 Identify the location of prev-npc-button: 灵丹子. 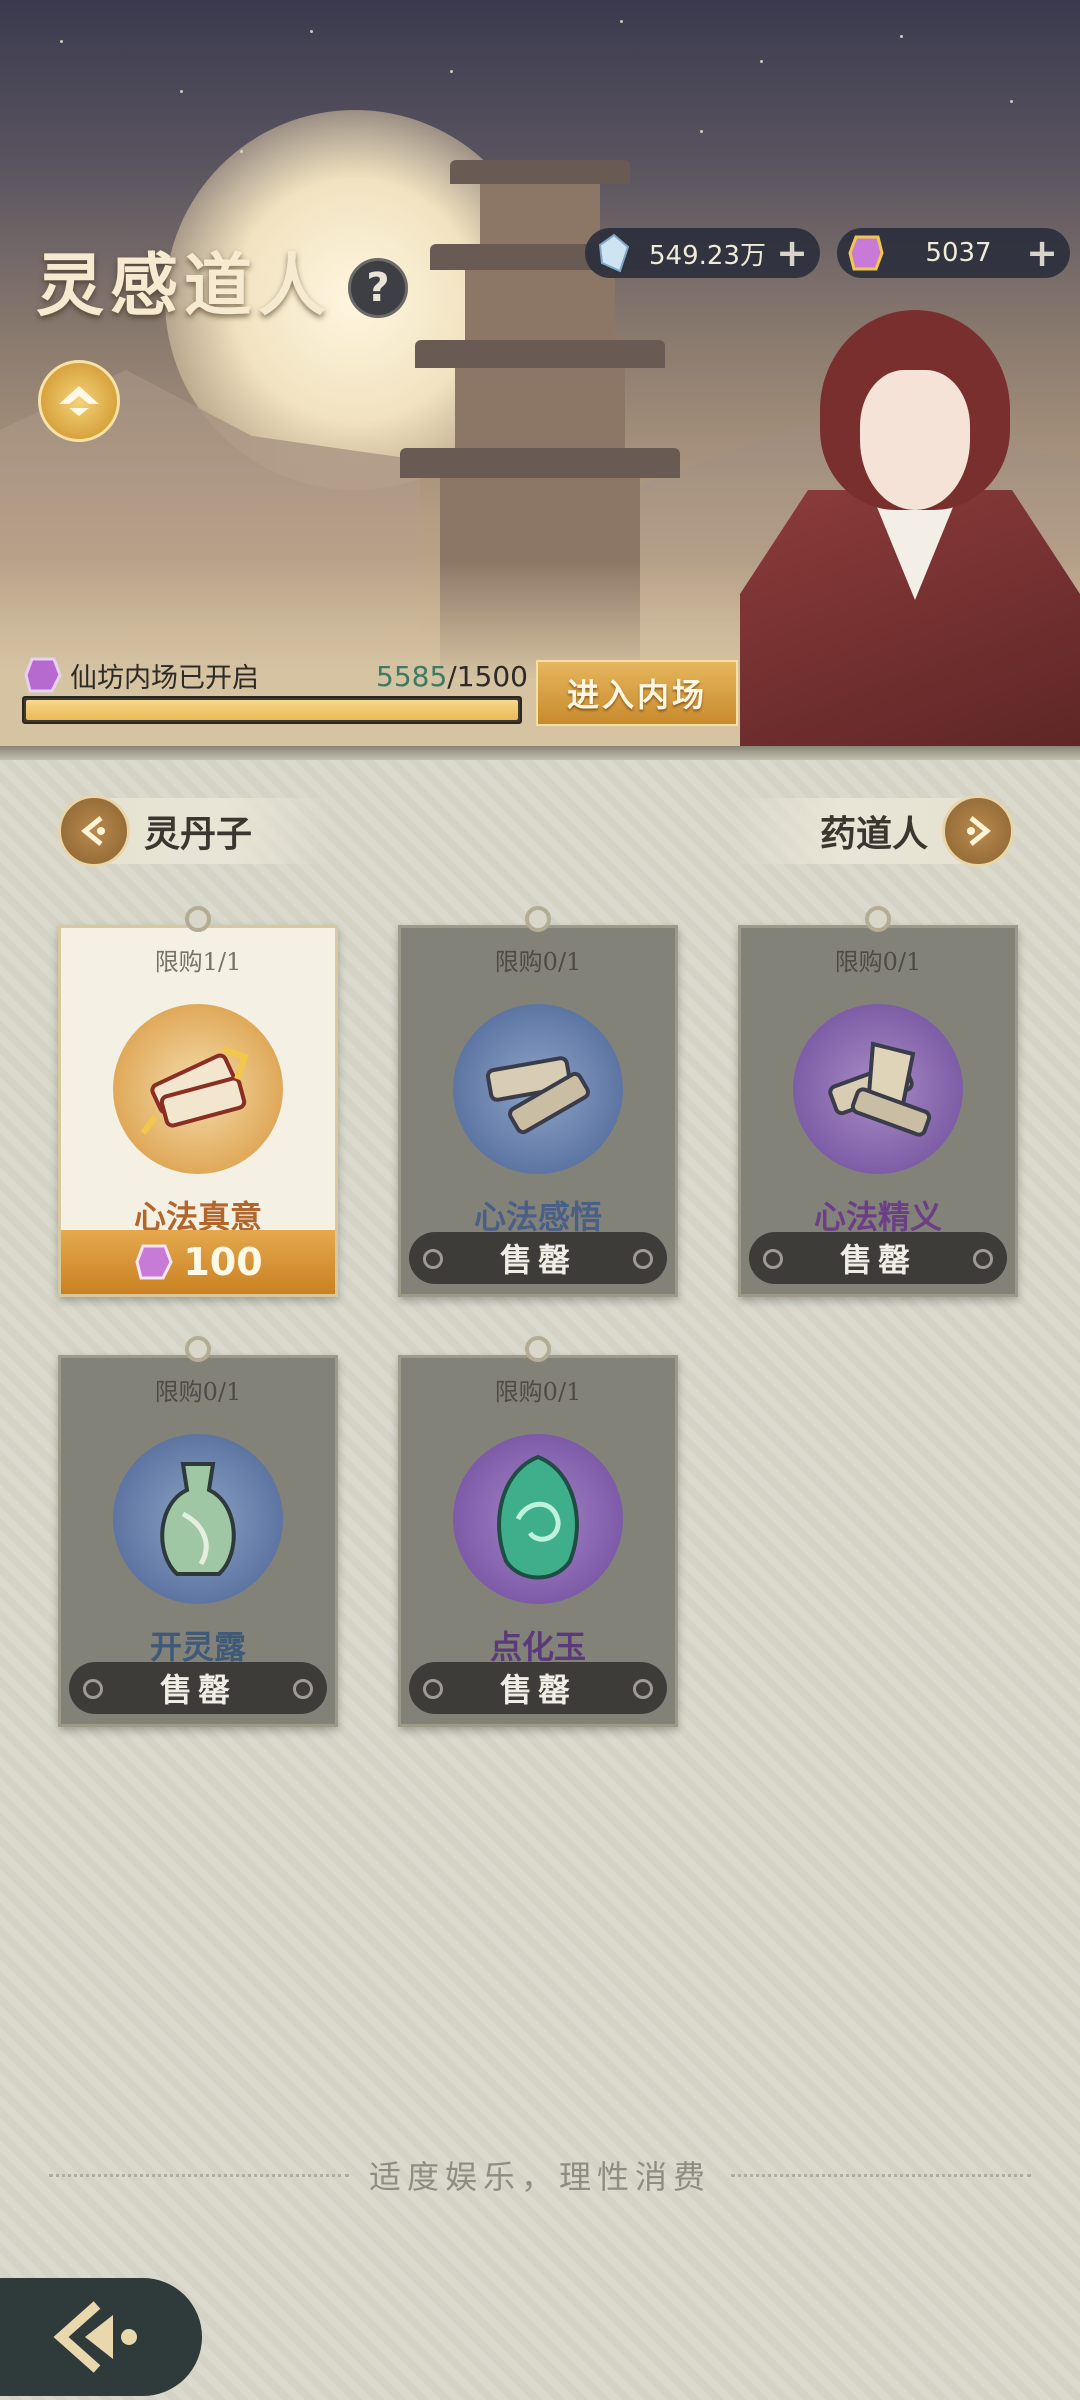
(195, 831).